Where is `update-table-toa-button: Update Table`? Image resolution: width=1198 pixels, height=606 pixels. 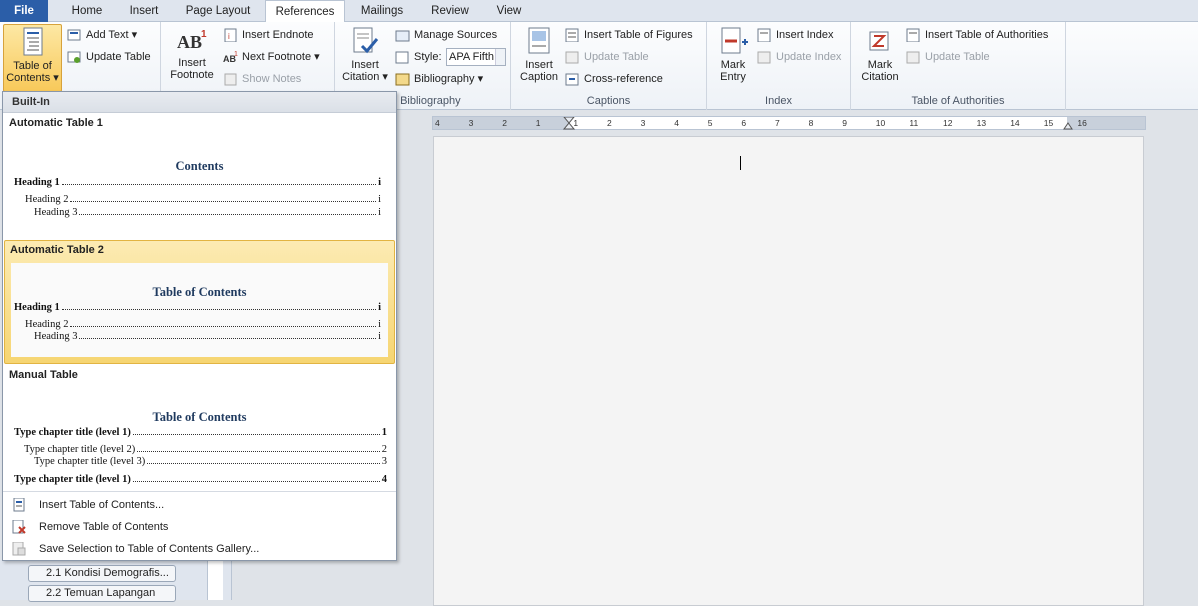
update-table-toa-button: Update Table is located at coordinates (947, 57).